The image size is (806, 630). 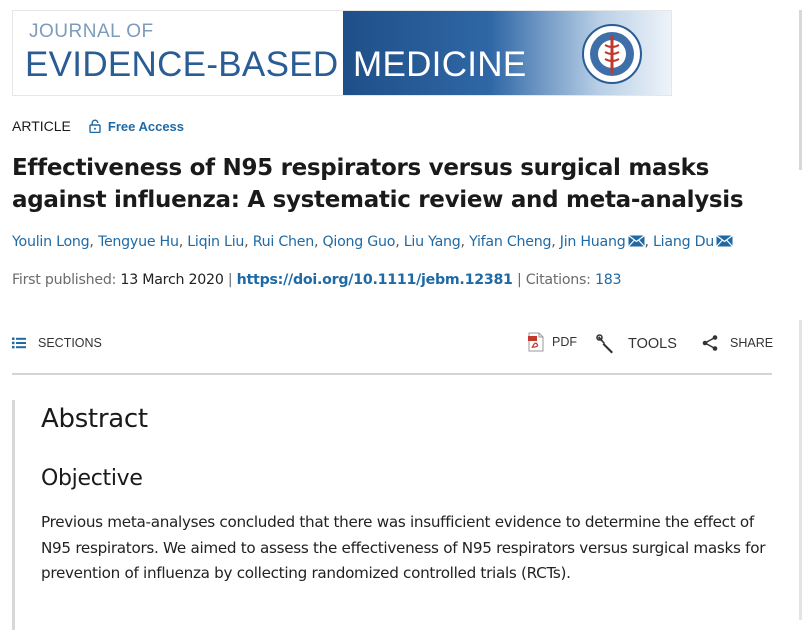 I want to click on journal-of-text: JOURNAL OF, so click(x=91, y=31).